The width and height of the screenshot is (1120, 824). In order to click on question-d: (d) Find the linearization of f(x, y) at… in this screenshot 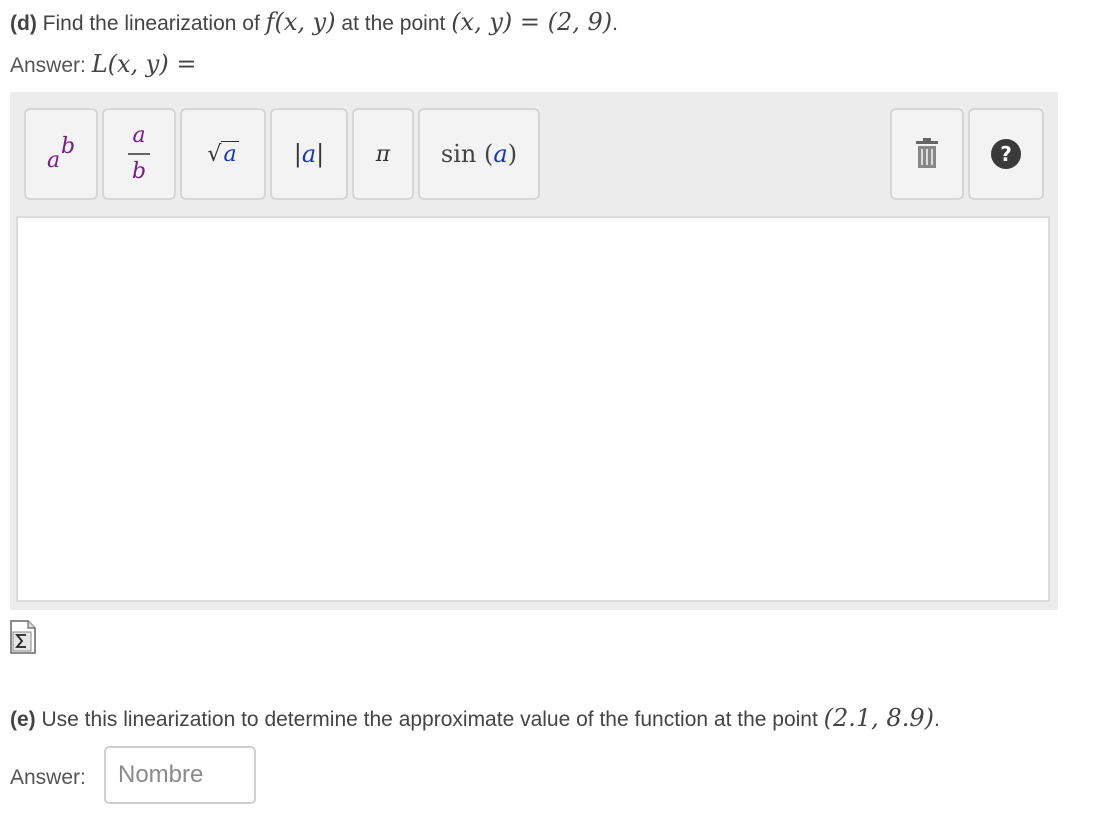, I will do `click(314, 22)`.